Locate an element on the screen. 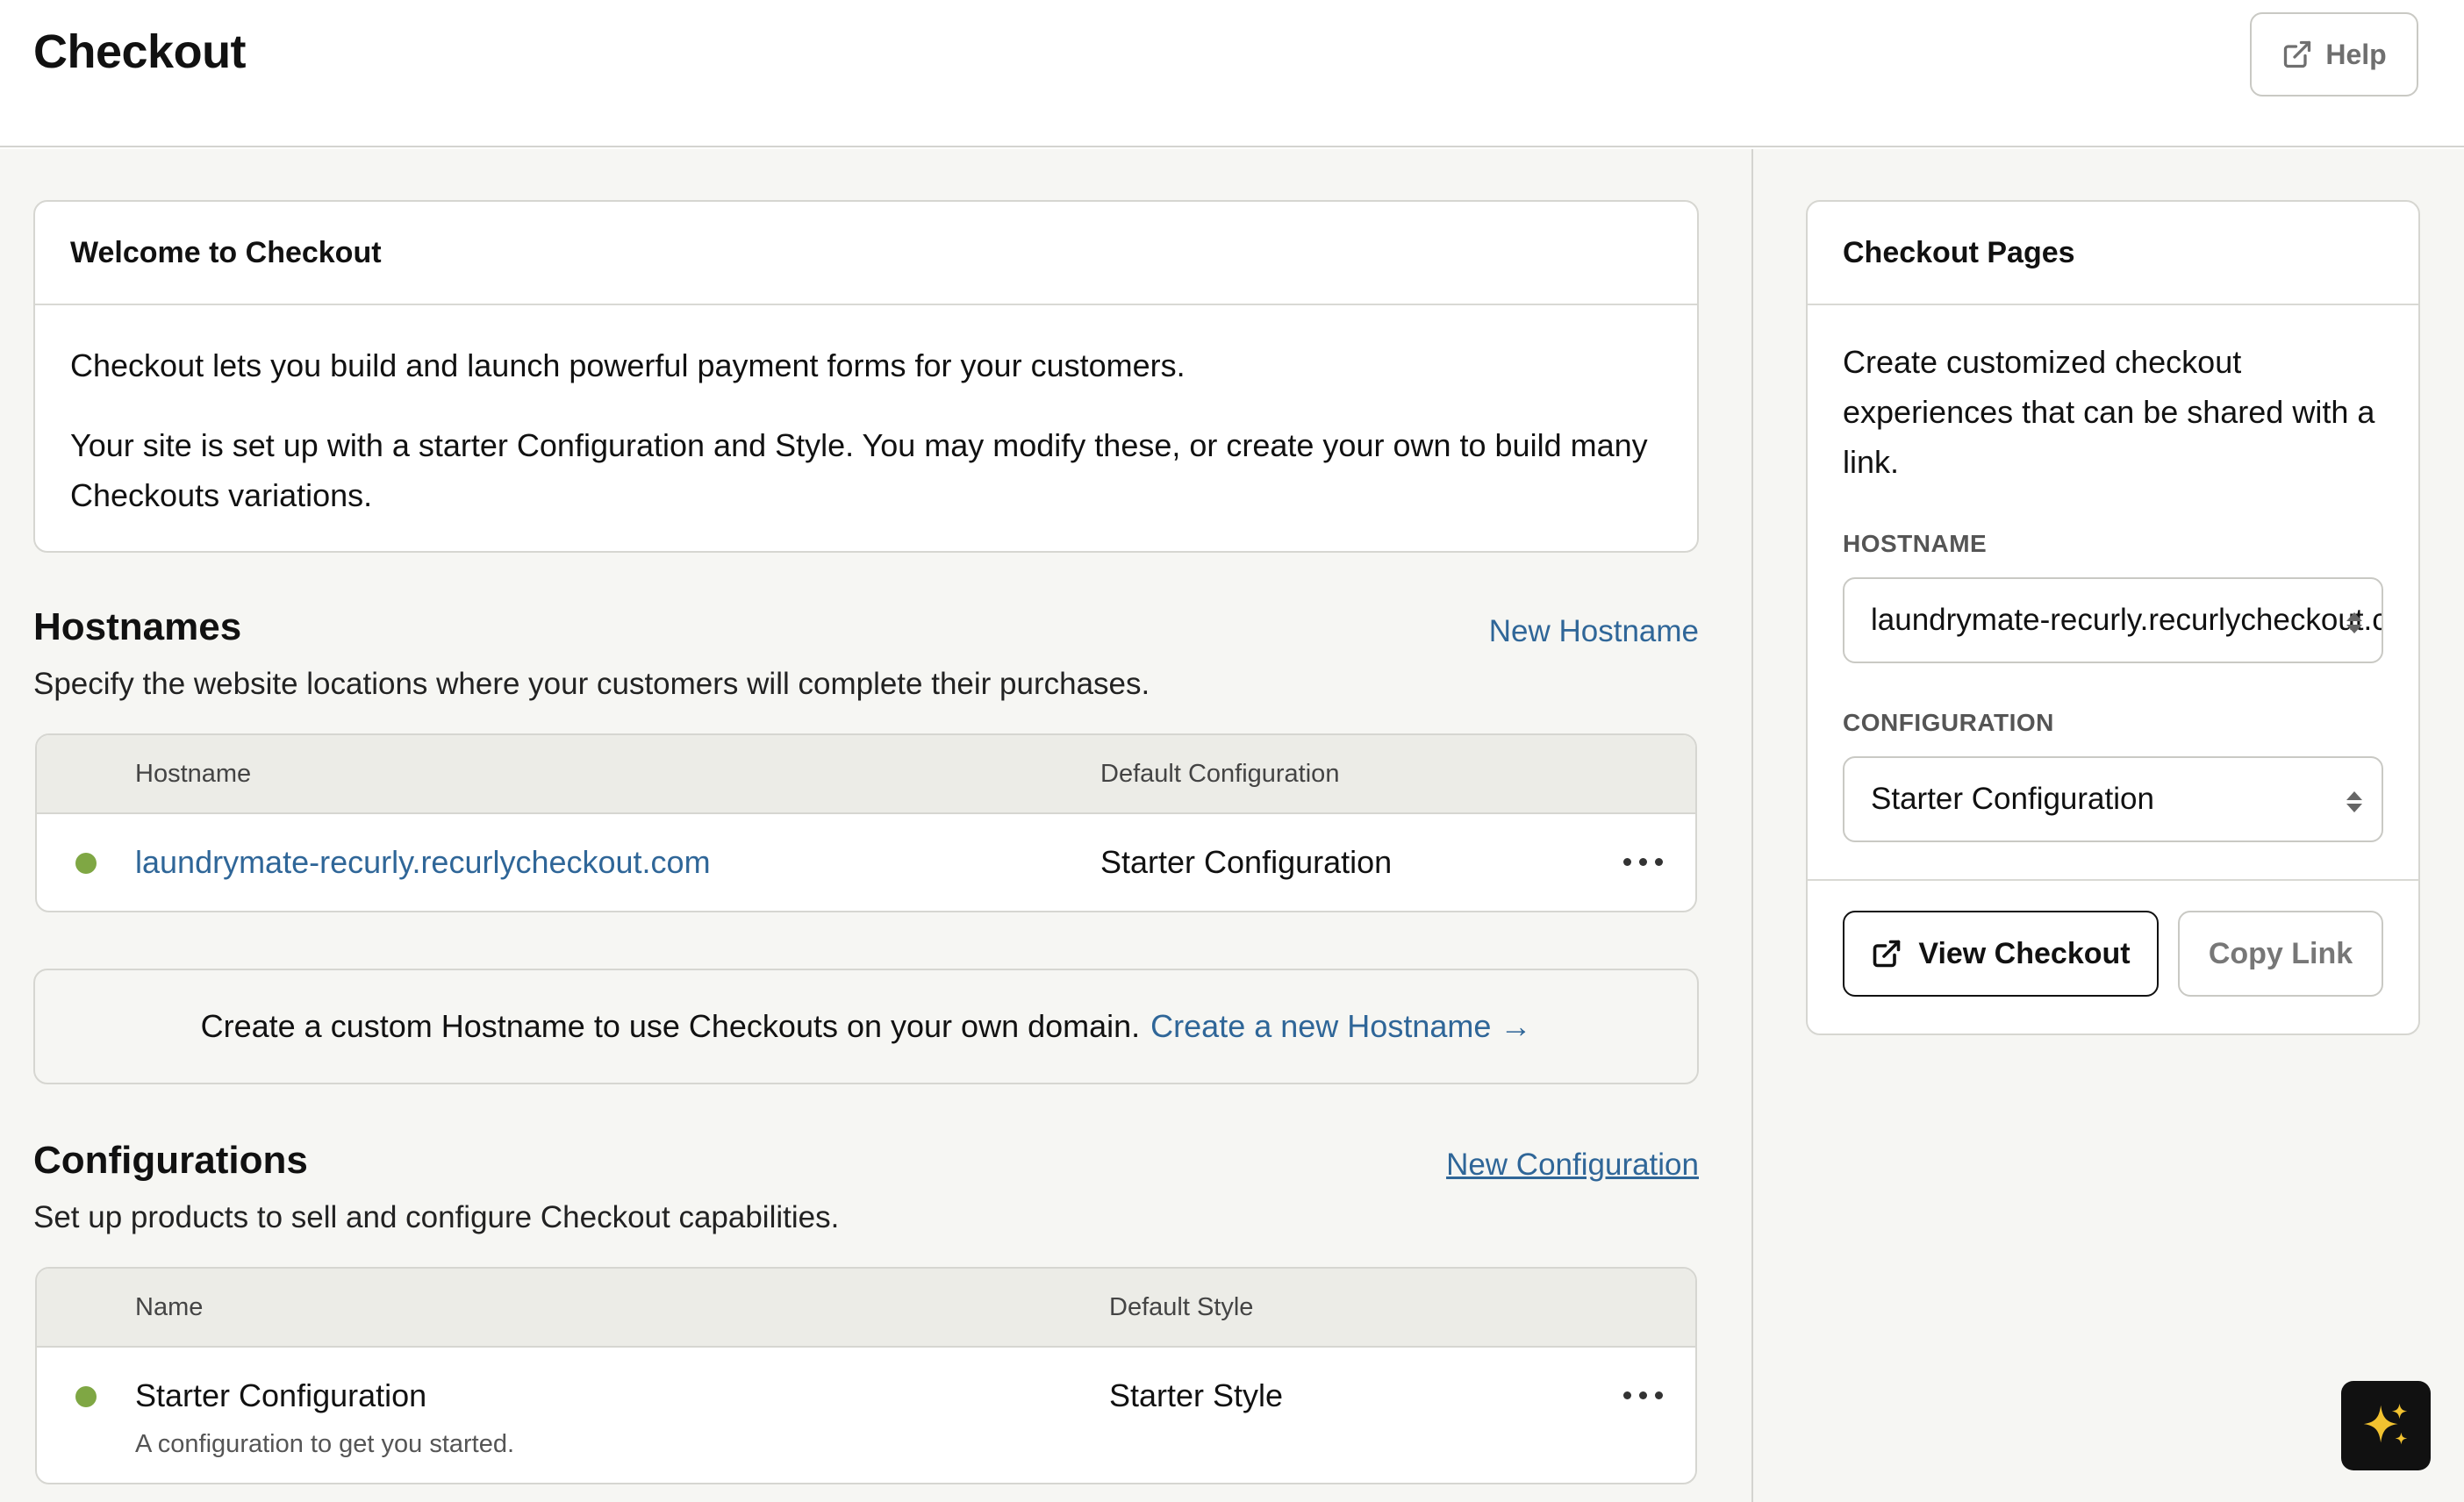 The width and height of the screenshot is (2464, 1502). column-header-name: Name is located at coordinates (169, 1307).